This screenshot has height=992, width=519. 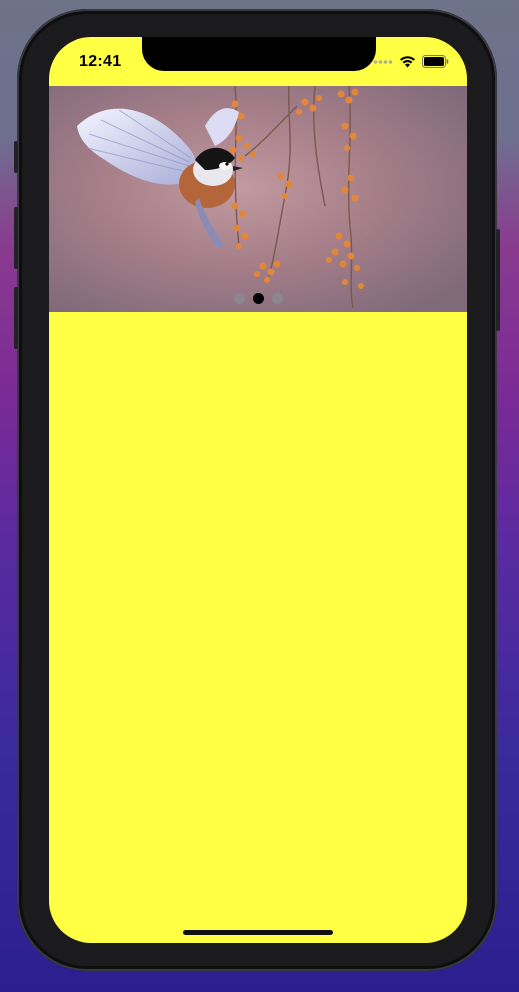 I want to click on status-icons, so click(x=411, y=61).